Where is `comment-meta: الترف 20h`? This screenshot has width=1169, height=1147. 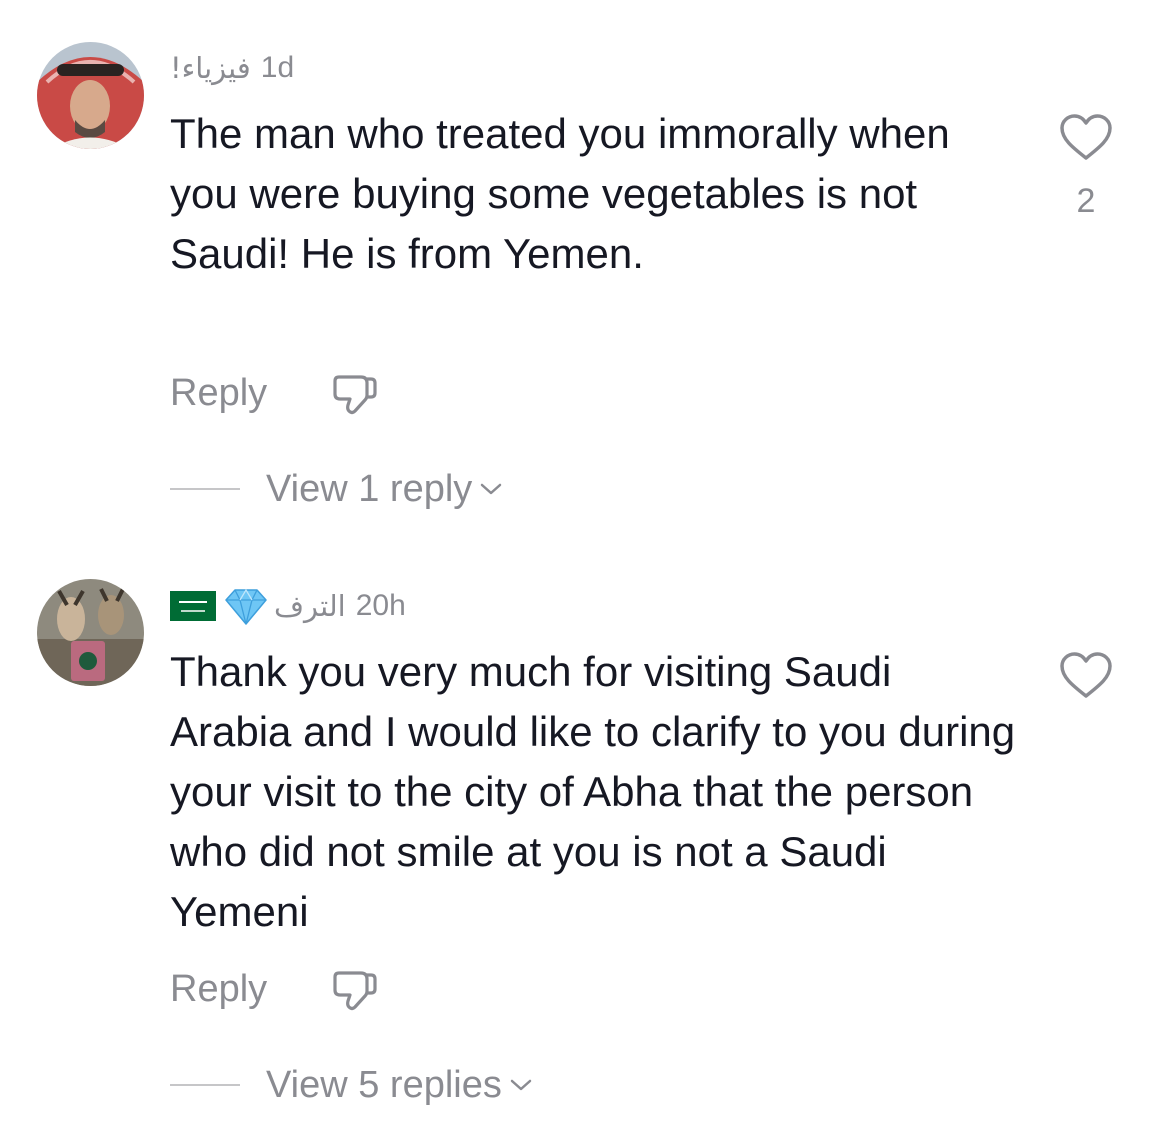
comment-meta: الترف 20h is located at coordinates (292, 606).